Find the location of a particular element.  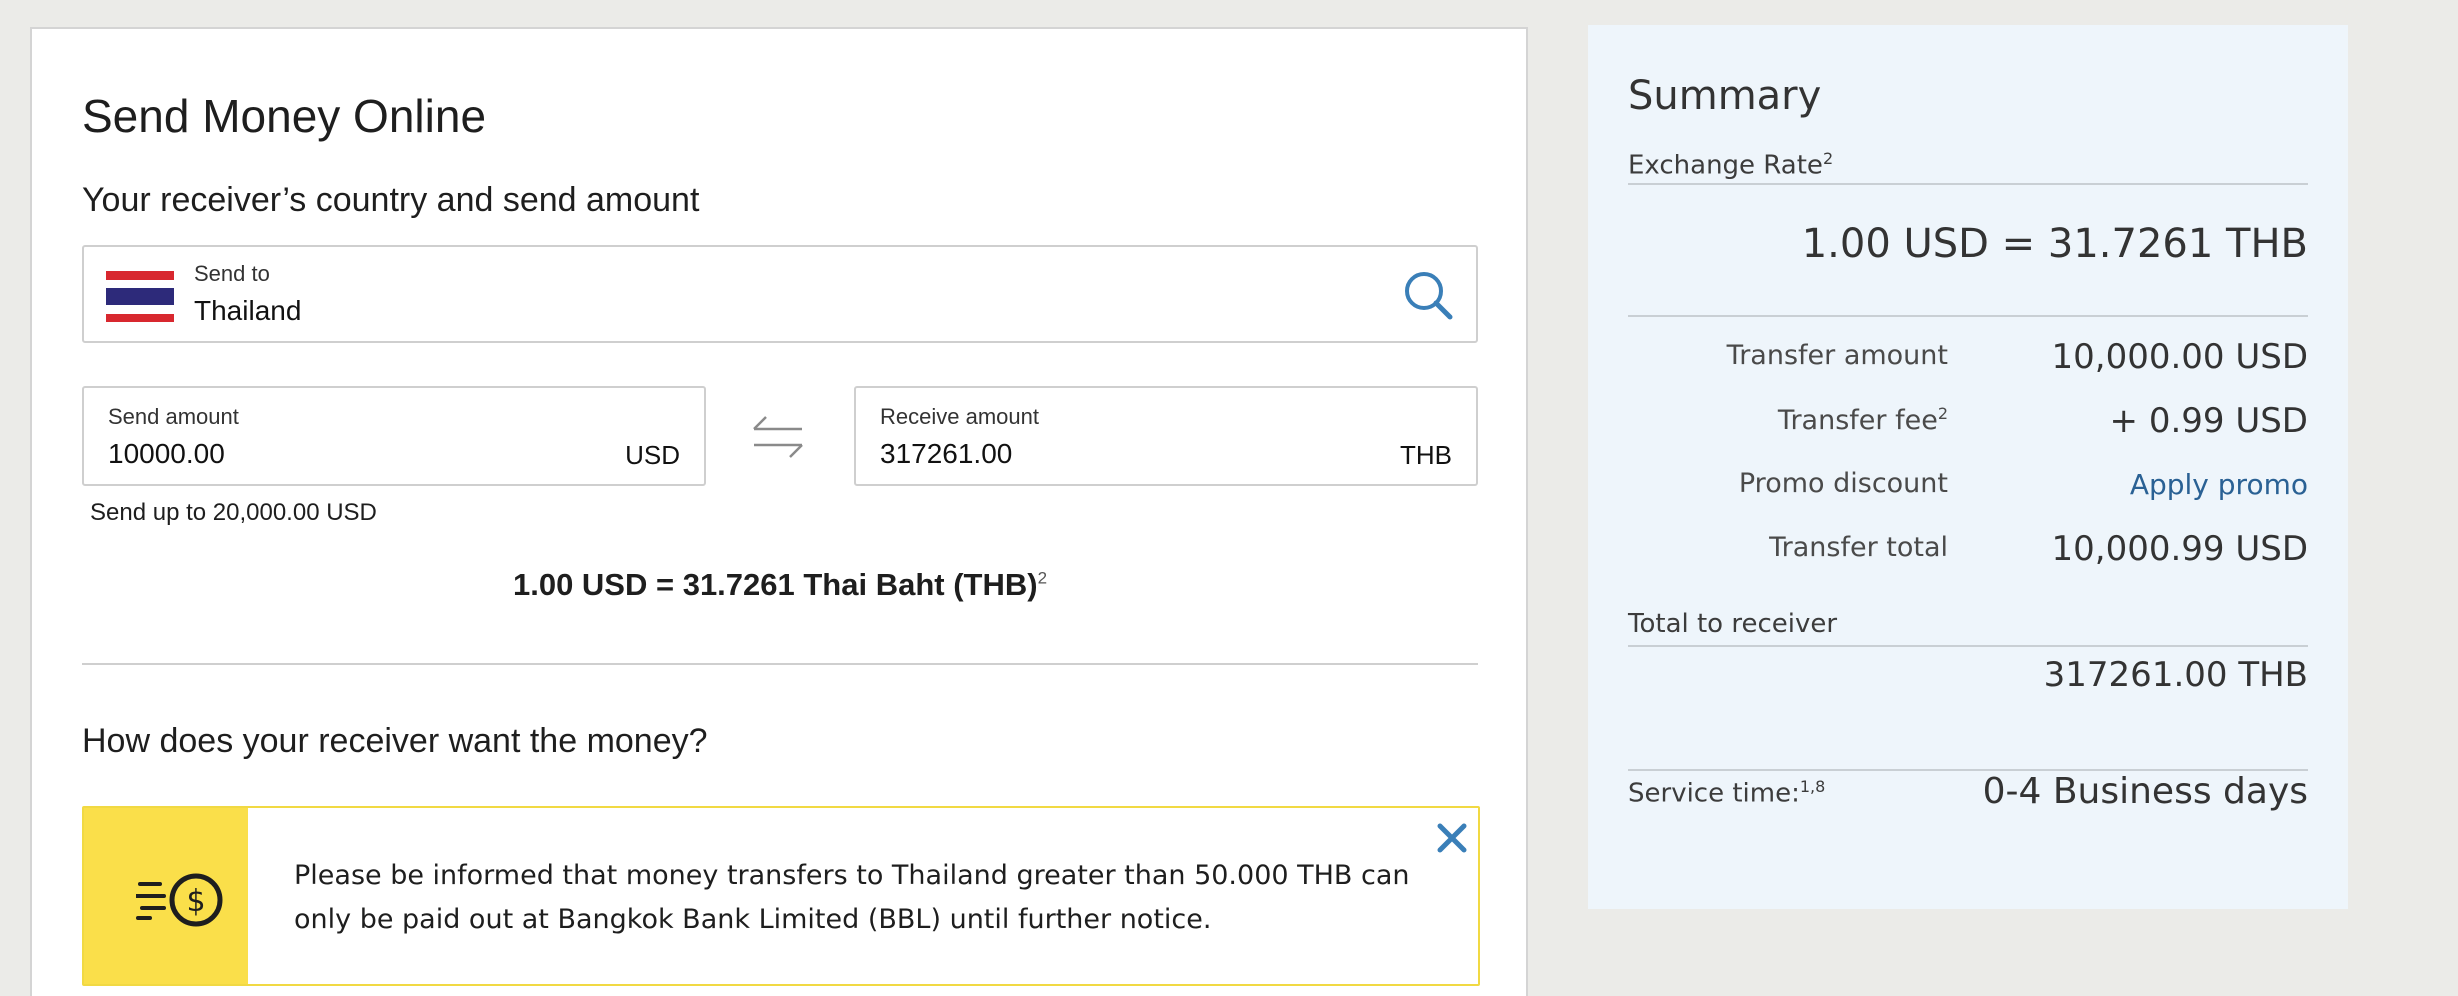

exchange-rate-label-text: Exchange Rate is located at coordinates (1725, 165).